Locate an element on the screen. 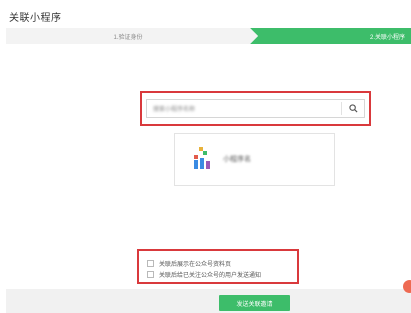 This screenshot has width=411, height=313. miniprogram-logo is located at coordinates (202, 158).